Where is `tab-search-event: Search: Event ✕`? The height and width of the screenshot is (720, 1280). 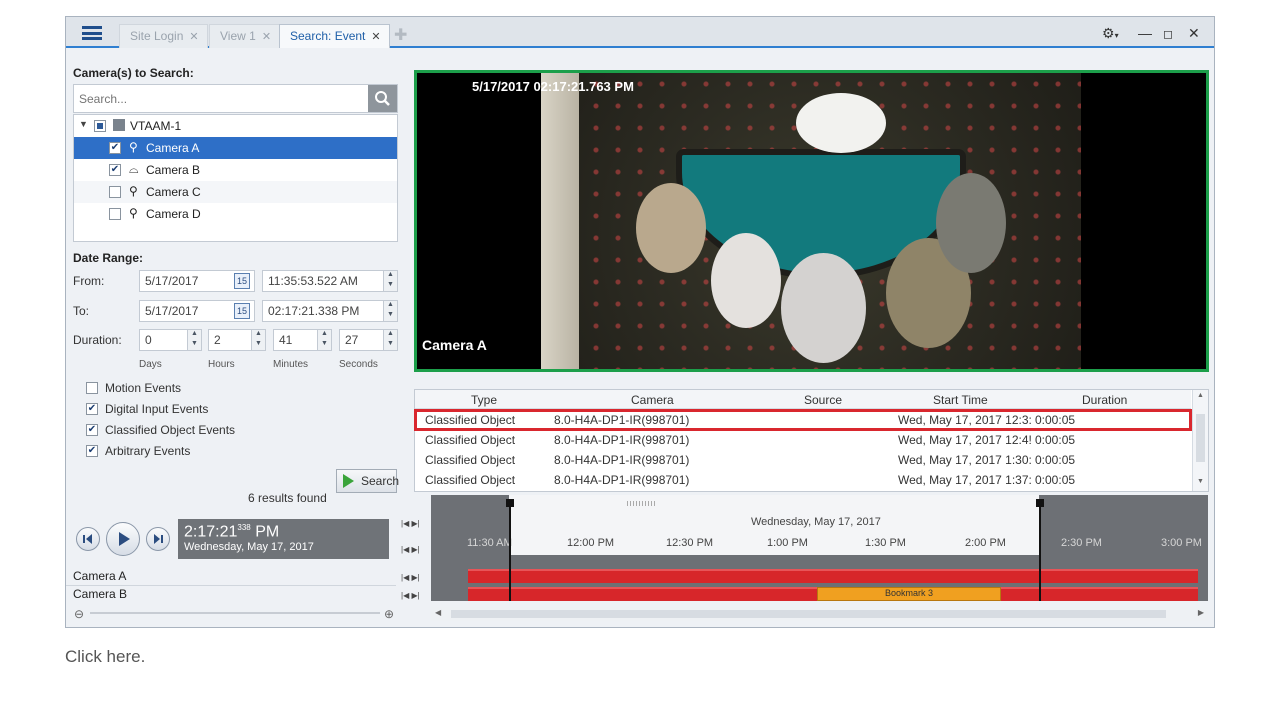 tab-search-event: Search: Event ✕ is located at coordinates (334, 36).